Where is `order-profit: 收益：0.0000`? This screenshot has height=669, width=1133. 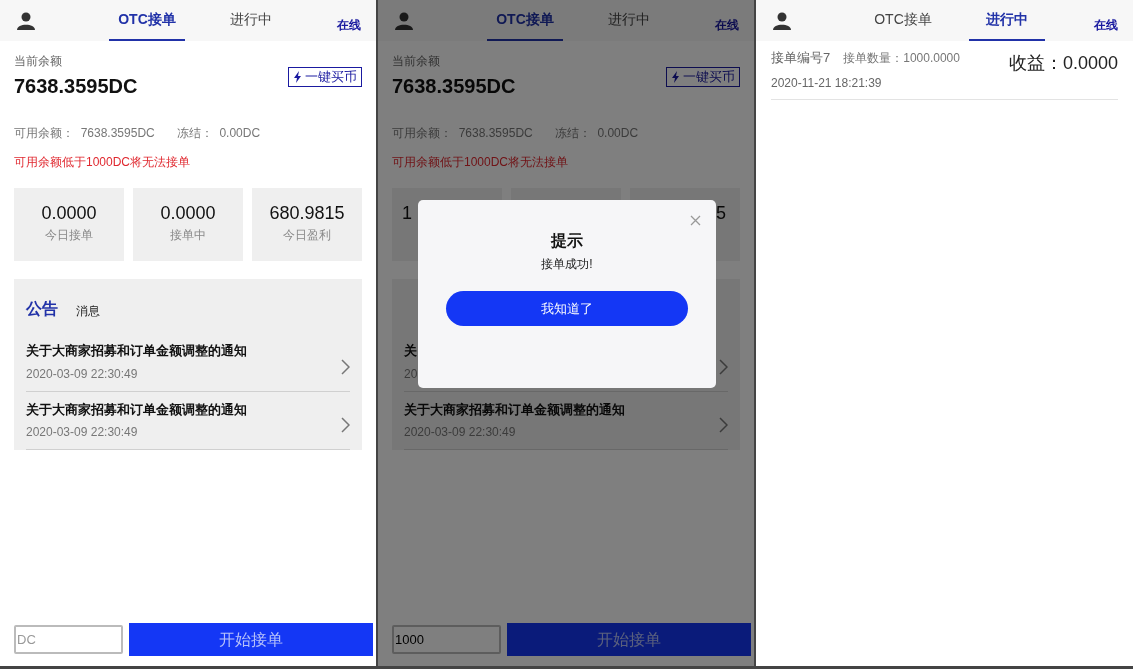 order-profit: 收益：0.0000 is located at coordinates (1063, 63).